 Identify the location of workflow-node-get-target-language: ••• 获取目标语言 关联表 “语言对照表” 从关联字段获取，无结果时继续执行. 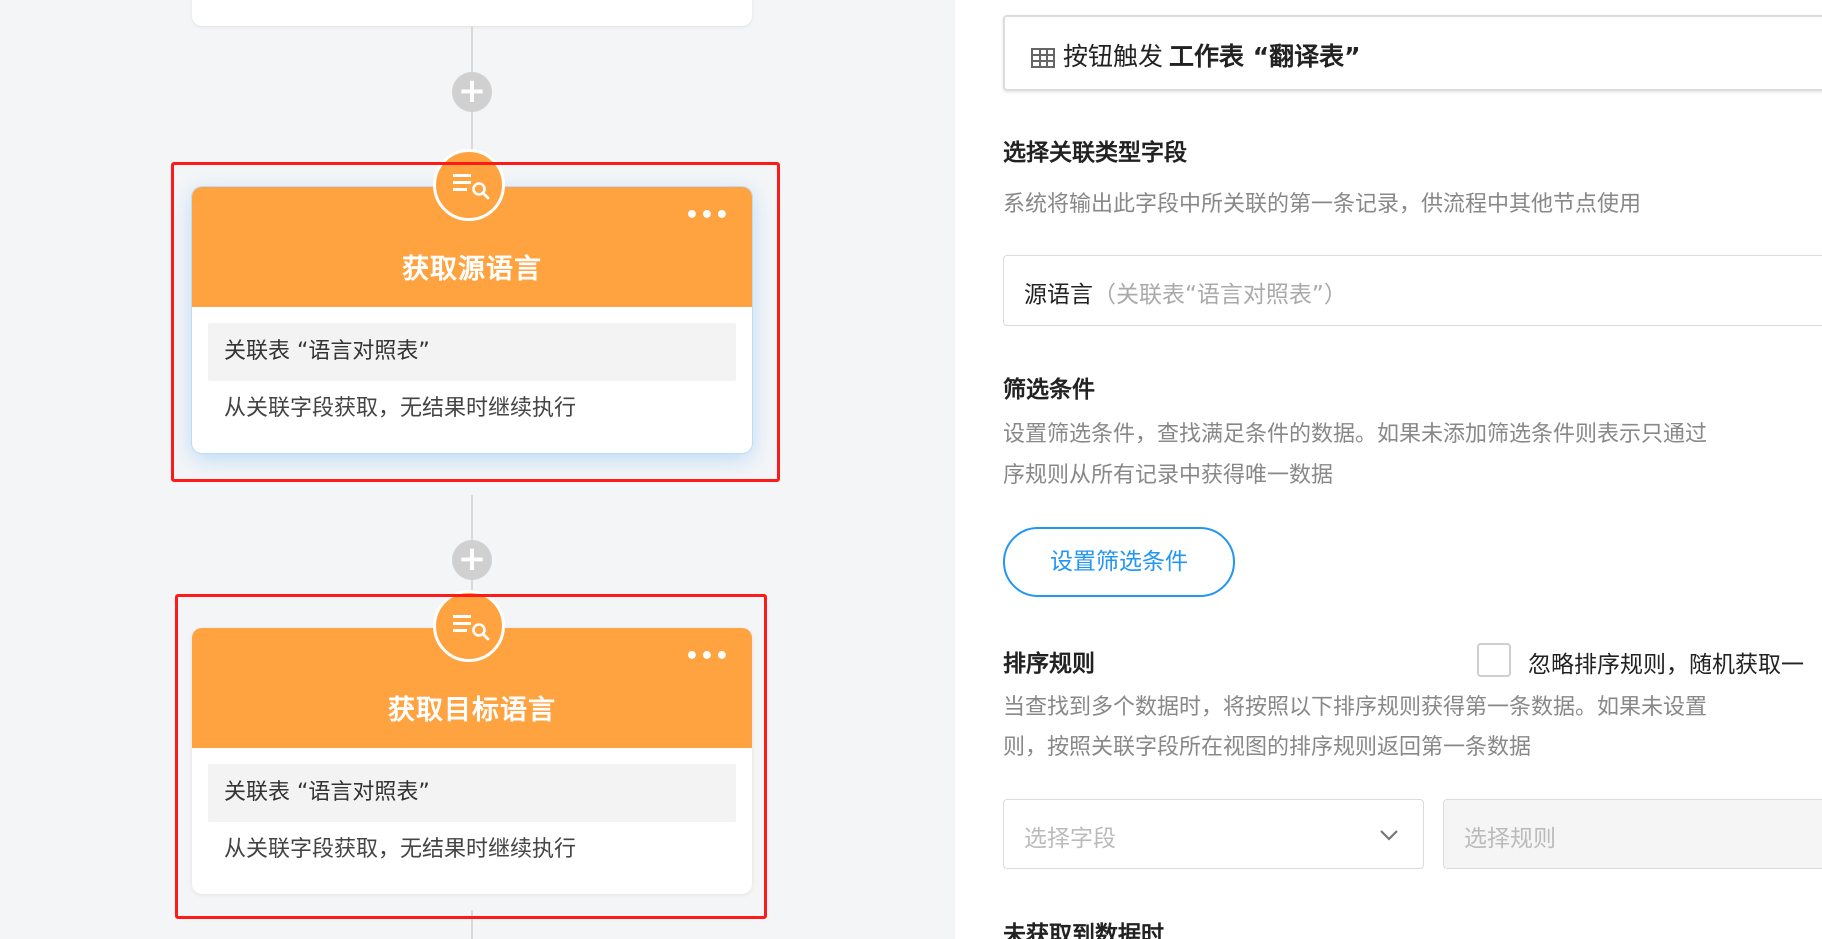
(472, 742).